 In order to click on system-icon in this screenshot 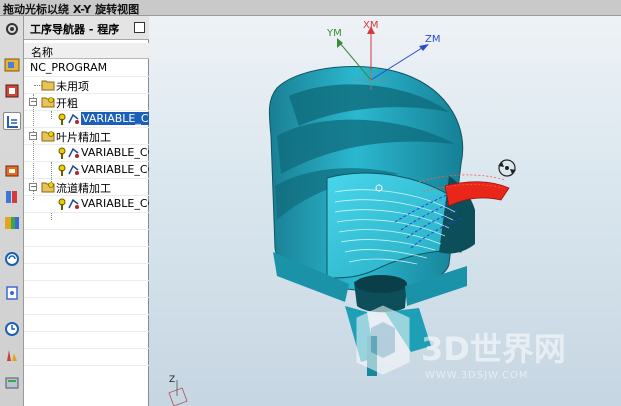, I will do `click(12, 383)`.